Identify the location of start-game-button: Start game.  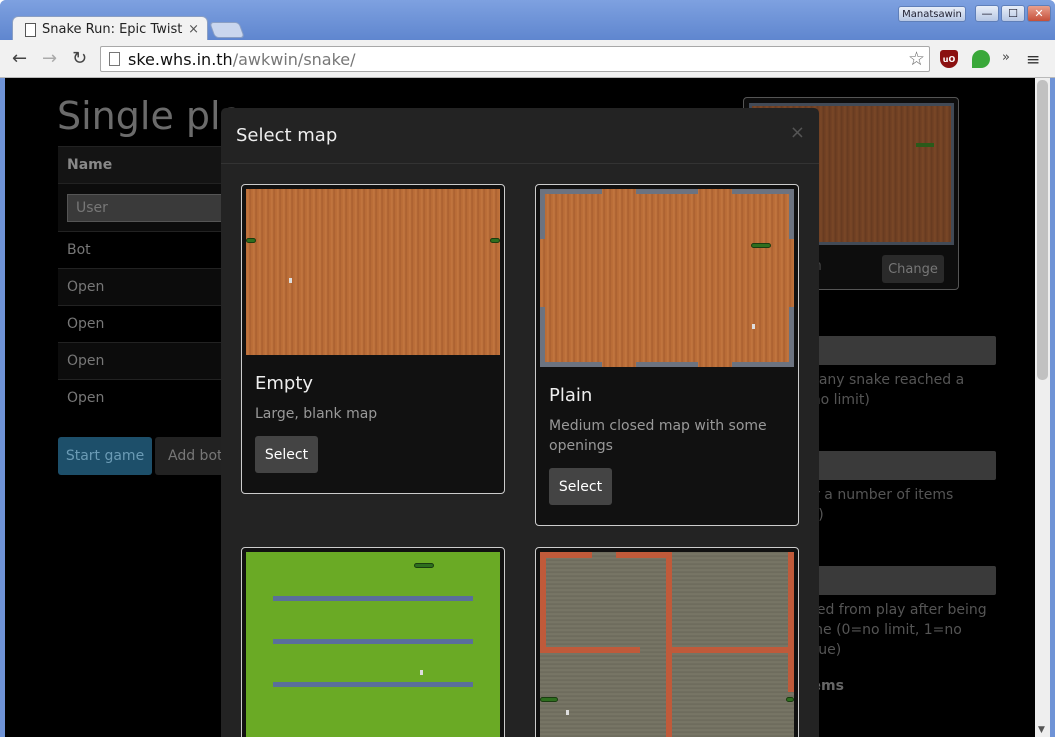
(105, 456).